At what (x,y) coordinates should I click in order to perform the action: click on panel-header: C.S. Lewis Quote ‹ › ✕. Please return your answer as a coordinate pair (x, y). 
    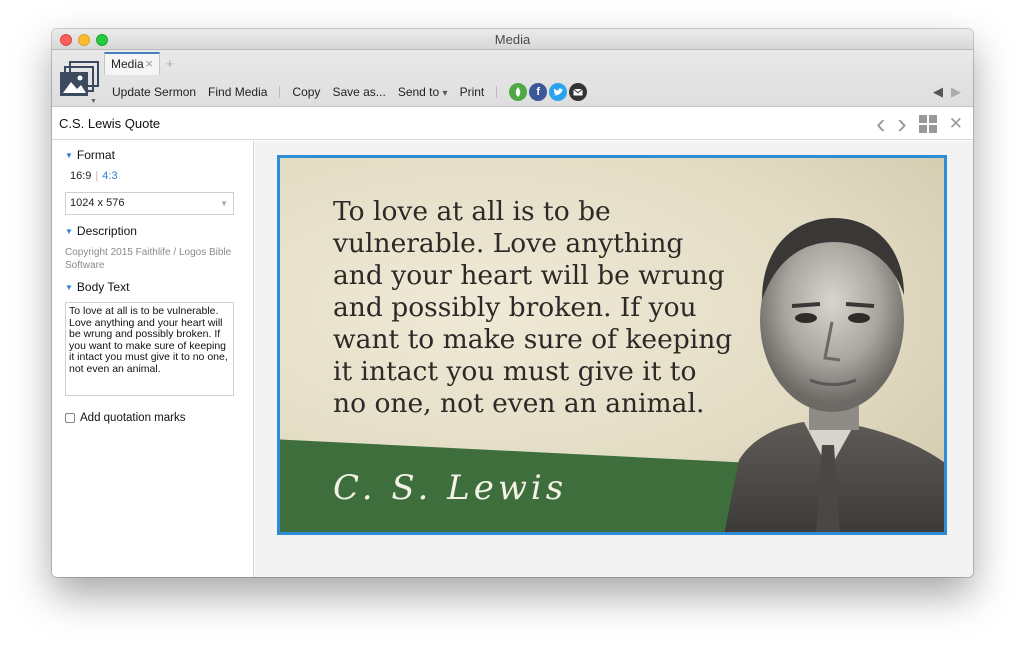
    Looking at the image, I should click on (512, 124).